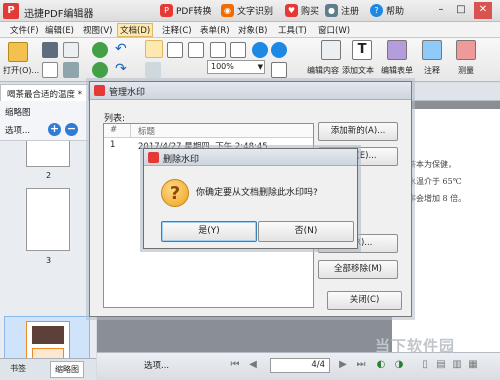  I want to click on dialog-title-bar: 管理水印, so click(250, 91).